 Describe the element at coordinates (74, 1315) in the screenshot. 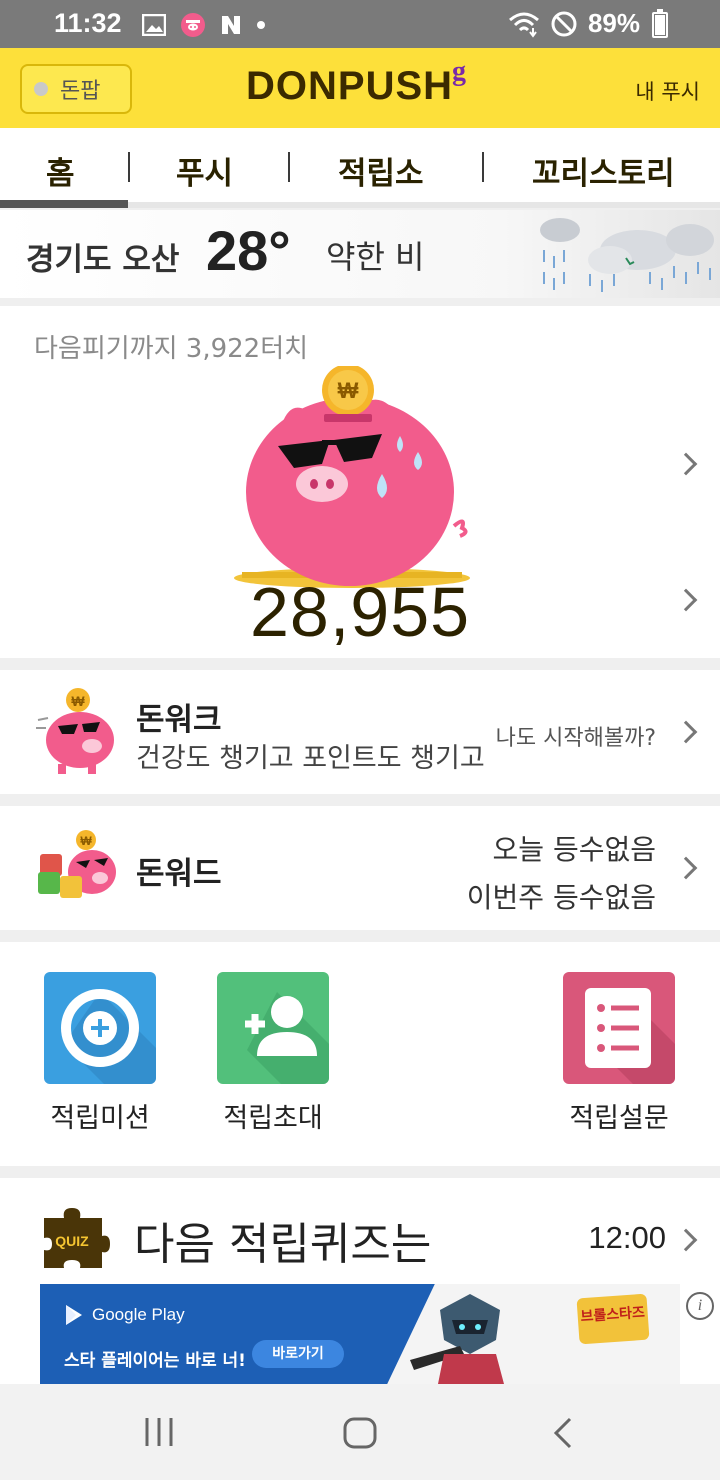

I see `google-play-icon` at that location.